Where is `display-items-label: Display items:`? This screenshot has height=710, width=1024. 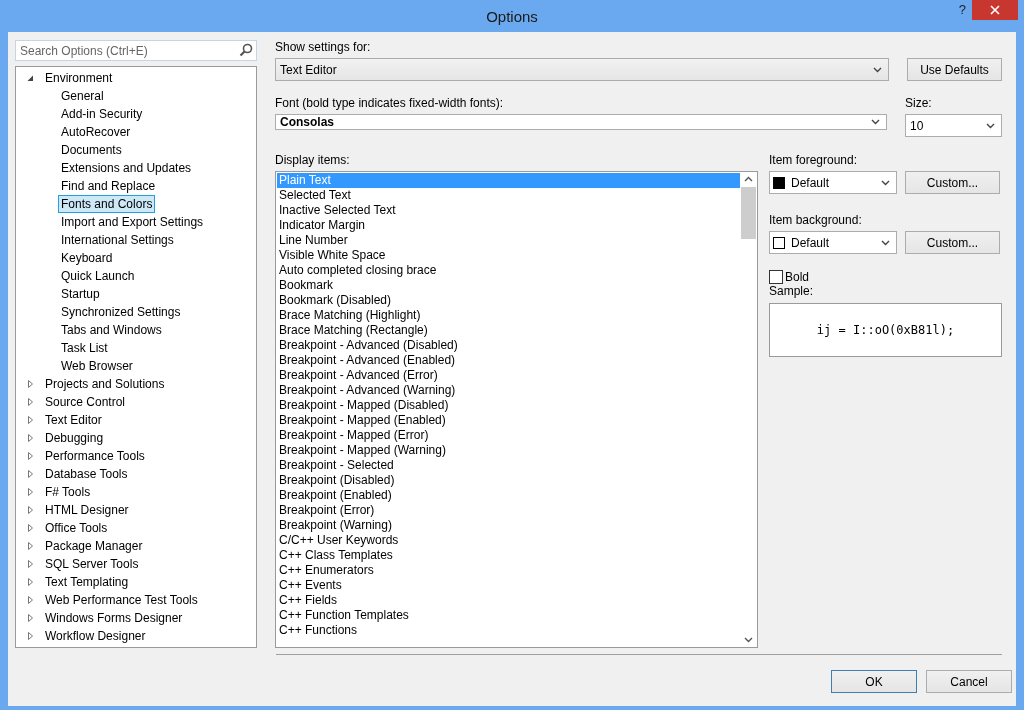 display-items-label: Display items: is located at coordinates (313, 160).